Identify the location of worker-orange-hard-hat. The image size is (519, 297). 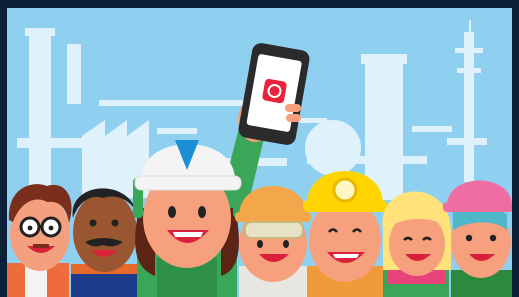
(273, 241).